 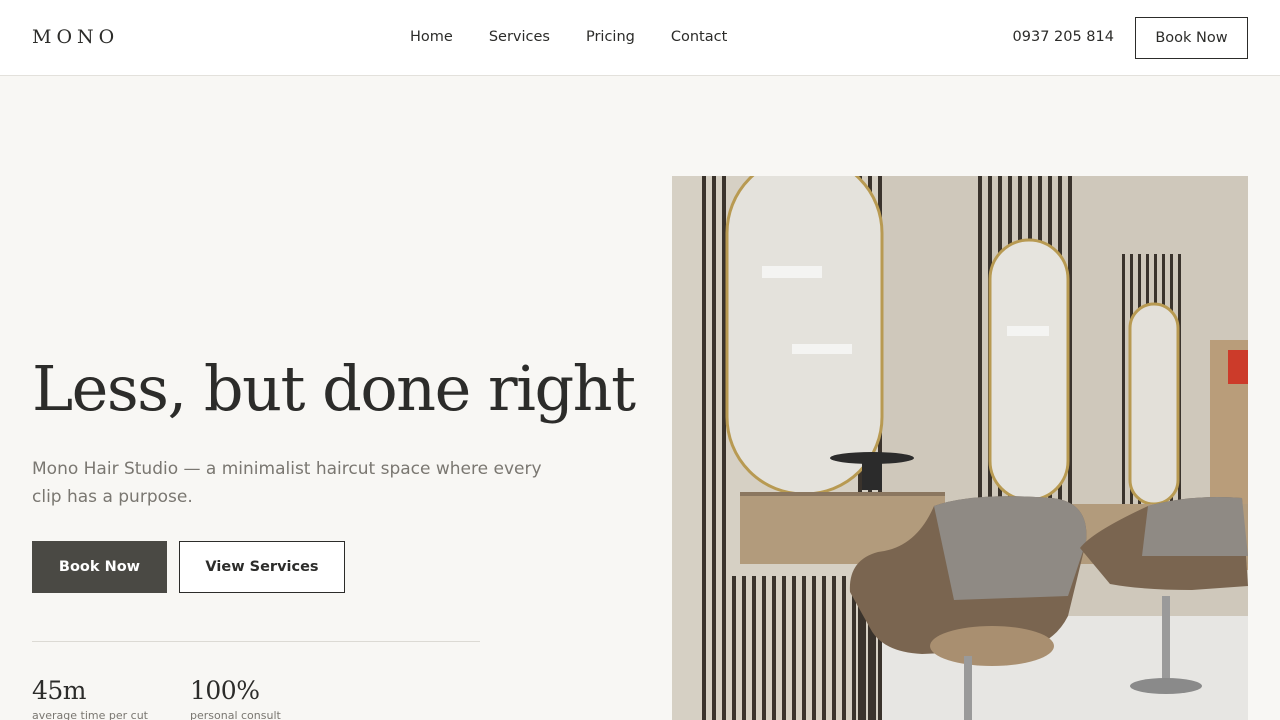 What do you see at coordinates (75, 37) in the screenshot?
I see `logo: MONO` at bounding box center [75, 37].